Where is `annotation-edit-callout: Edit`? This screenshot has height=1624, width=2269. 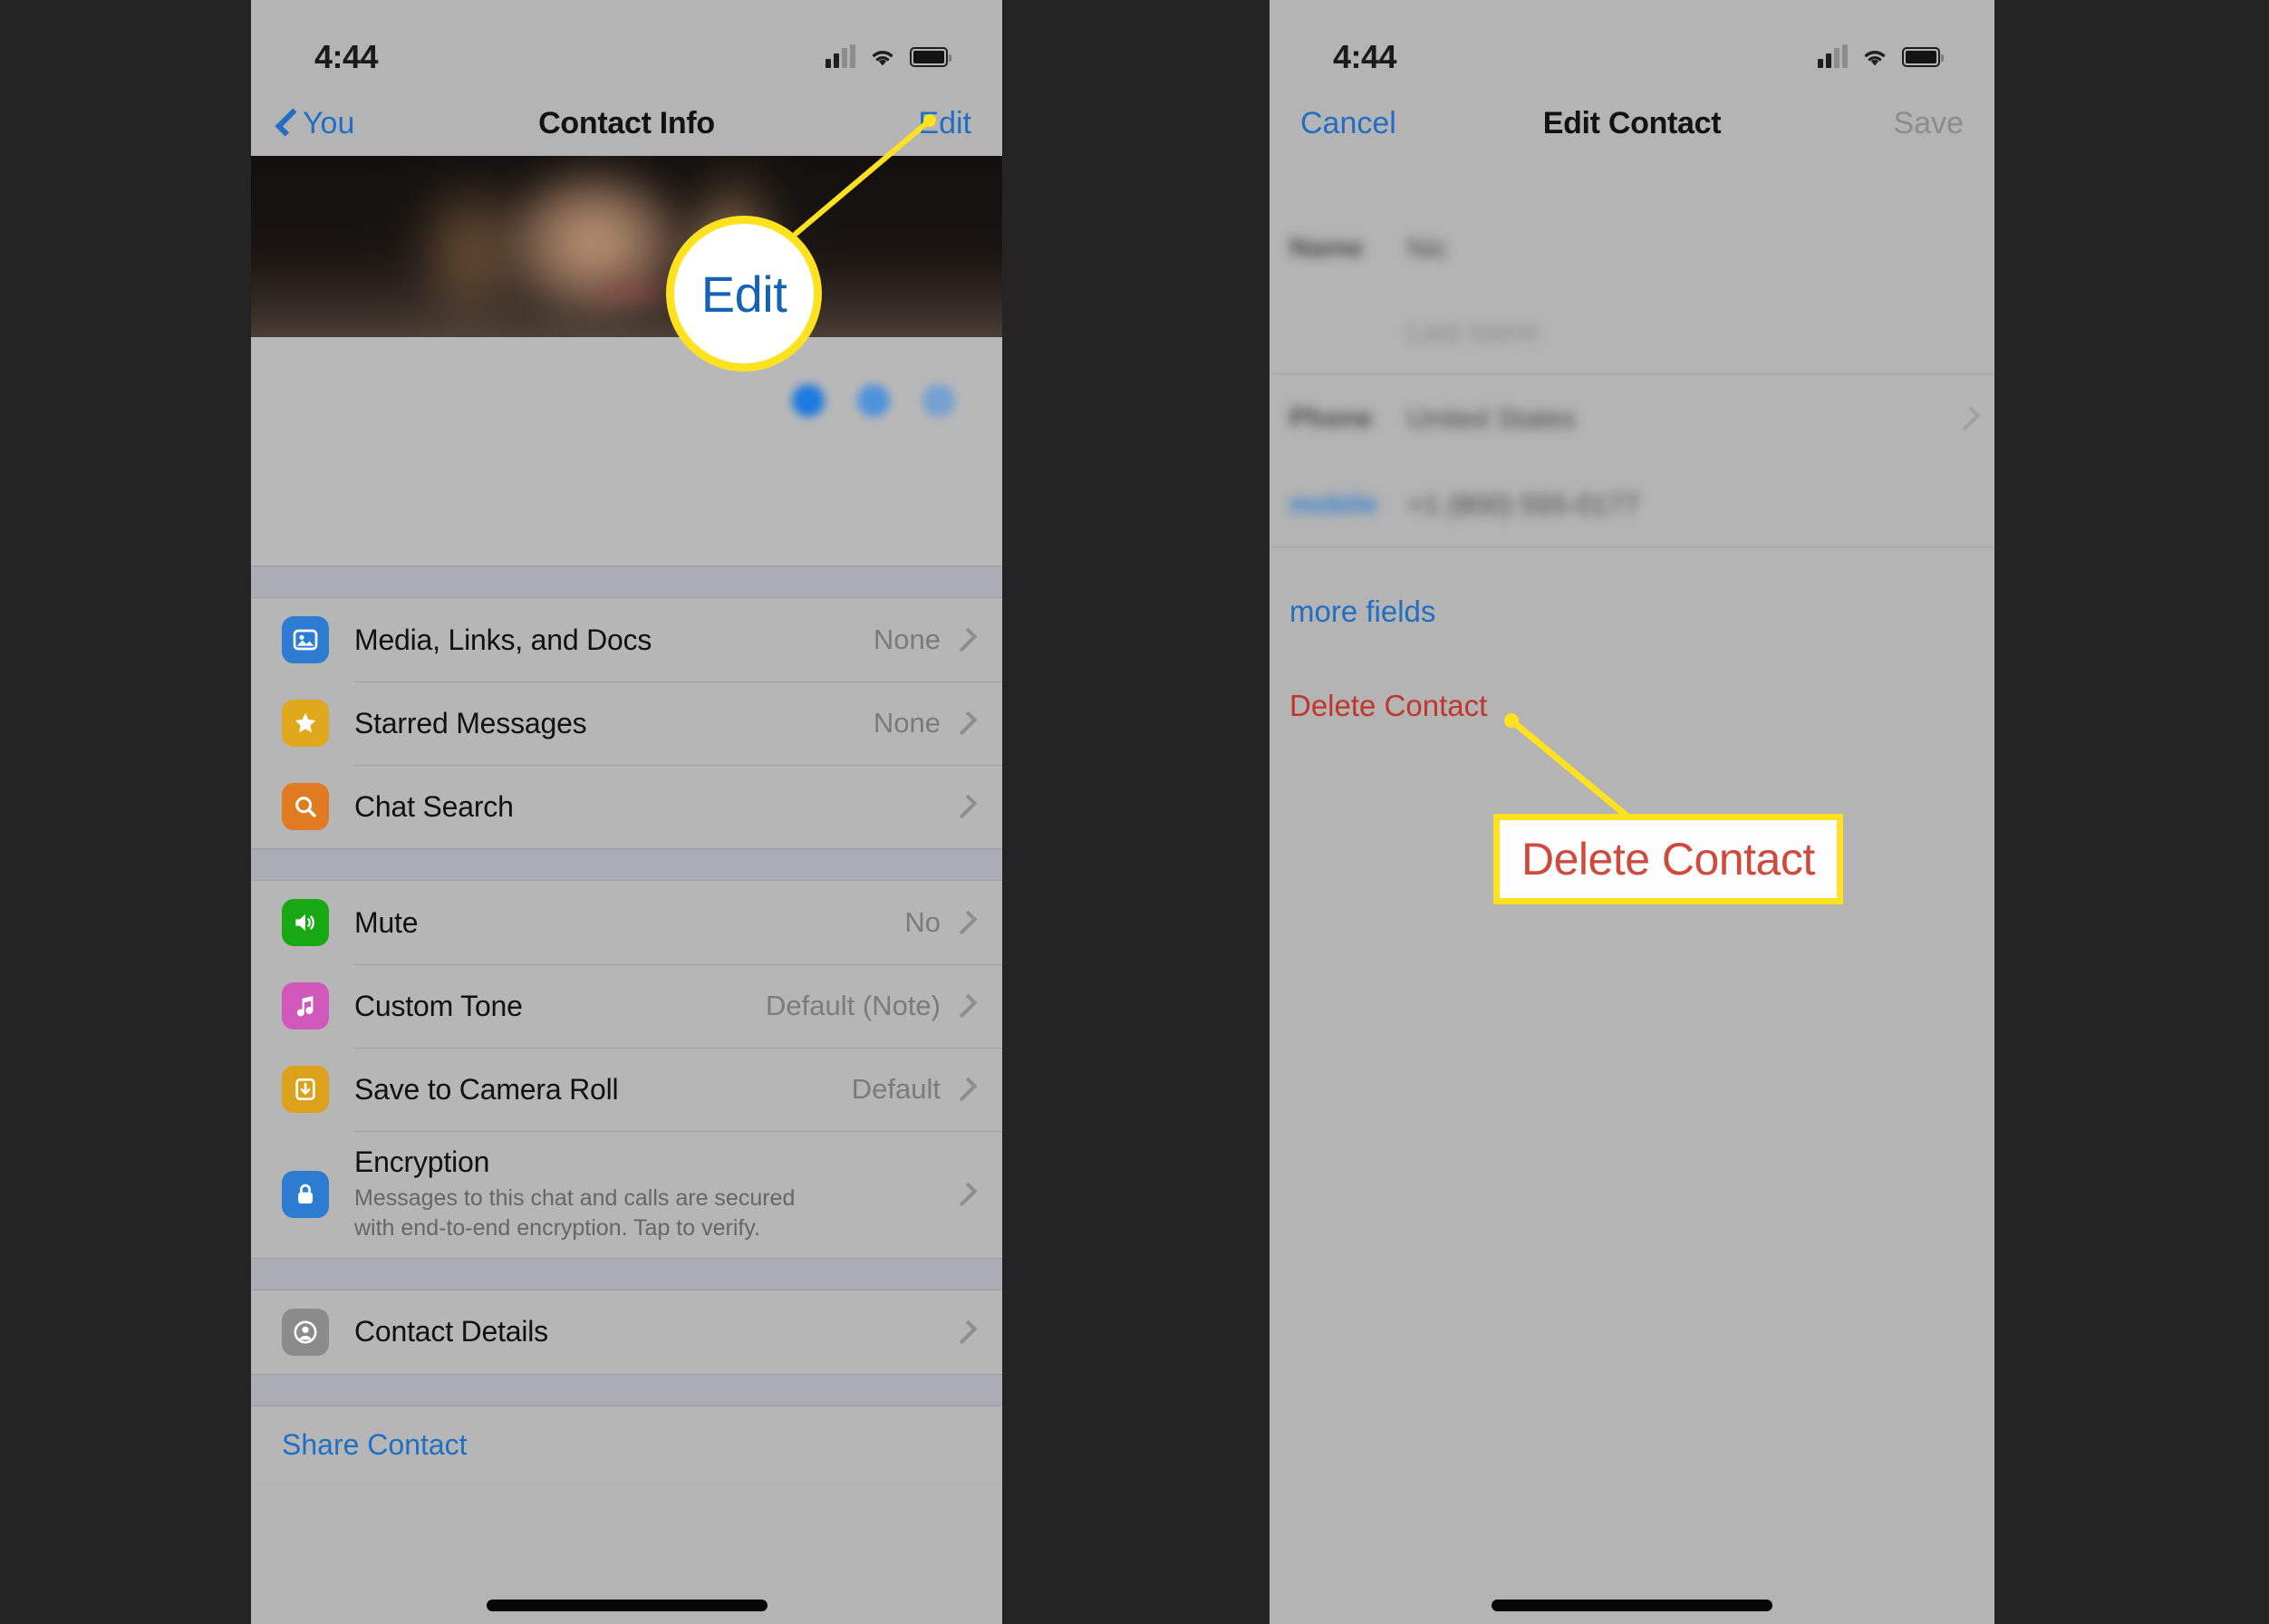 annotation-edit-callout: Edit is located at coordinates (744, 294).